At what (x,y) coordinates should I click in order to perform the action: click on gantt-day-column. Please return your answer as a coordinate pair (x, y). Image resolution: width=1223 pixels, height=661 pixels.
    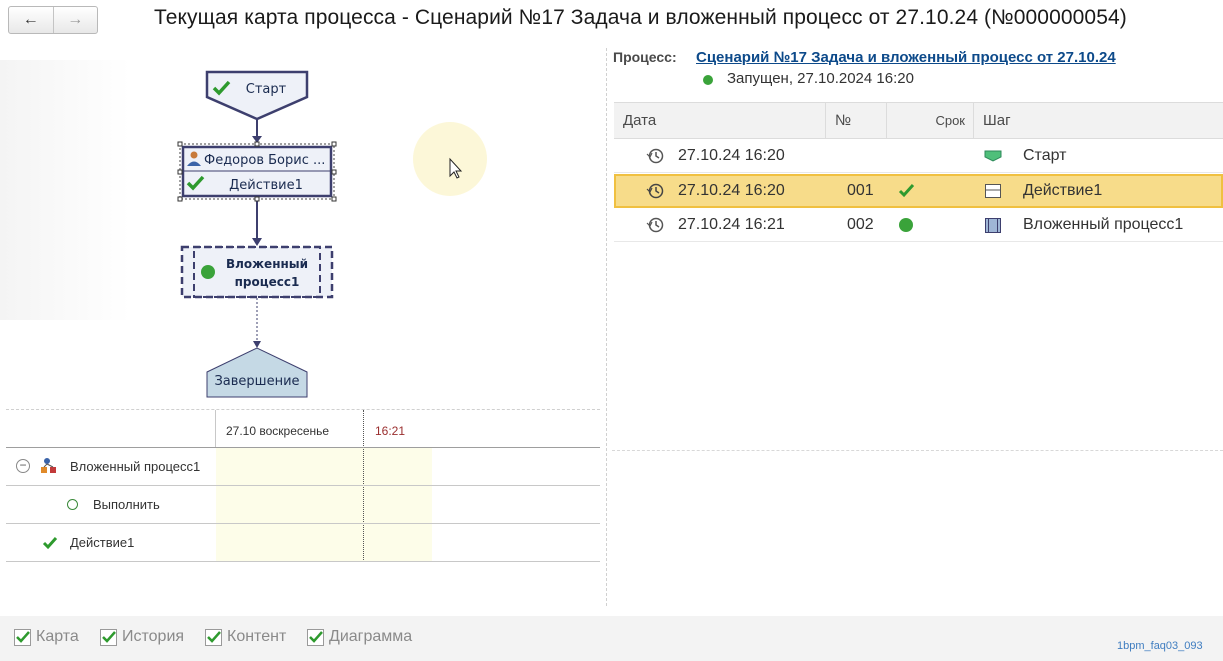
    Looking at the image, I should click on (324, 505).